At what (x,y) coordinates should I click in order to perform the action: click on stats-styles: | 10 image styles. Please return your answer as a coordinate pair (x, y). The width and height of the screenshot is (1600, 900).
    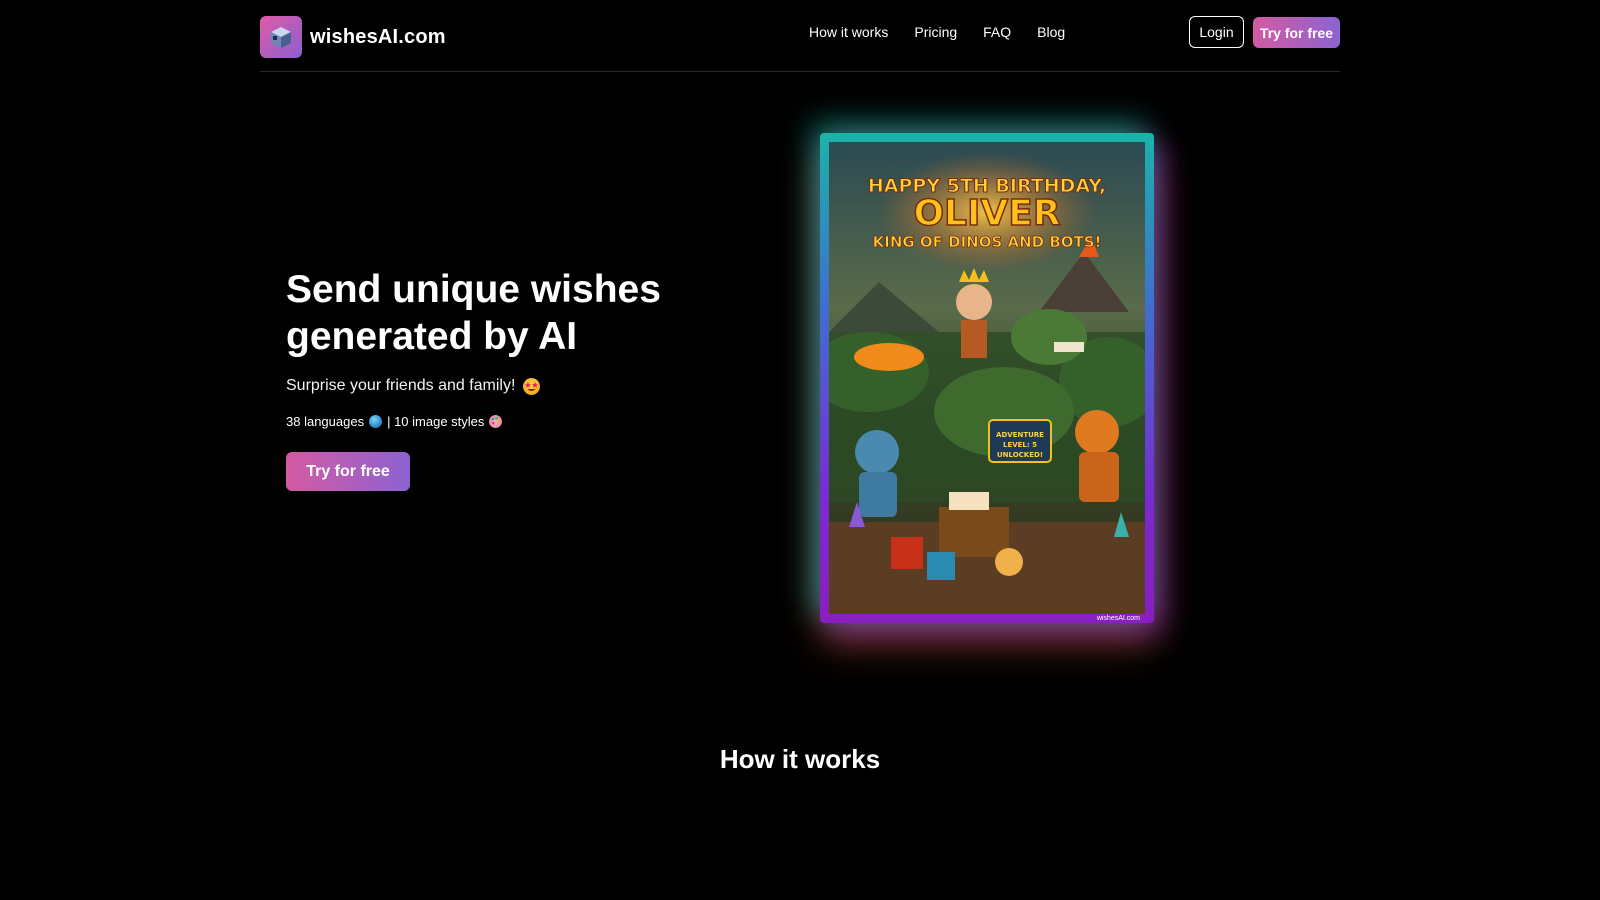
    Looking at the image, I should click on (436, 421).